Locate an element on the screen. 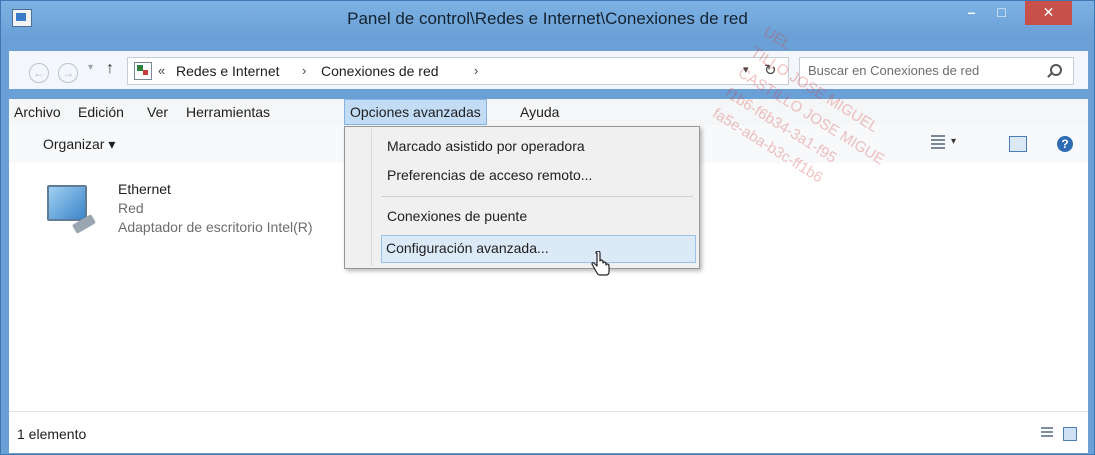  organize-button: Organizar ▾ is located at coordinates (79, 144).